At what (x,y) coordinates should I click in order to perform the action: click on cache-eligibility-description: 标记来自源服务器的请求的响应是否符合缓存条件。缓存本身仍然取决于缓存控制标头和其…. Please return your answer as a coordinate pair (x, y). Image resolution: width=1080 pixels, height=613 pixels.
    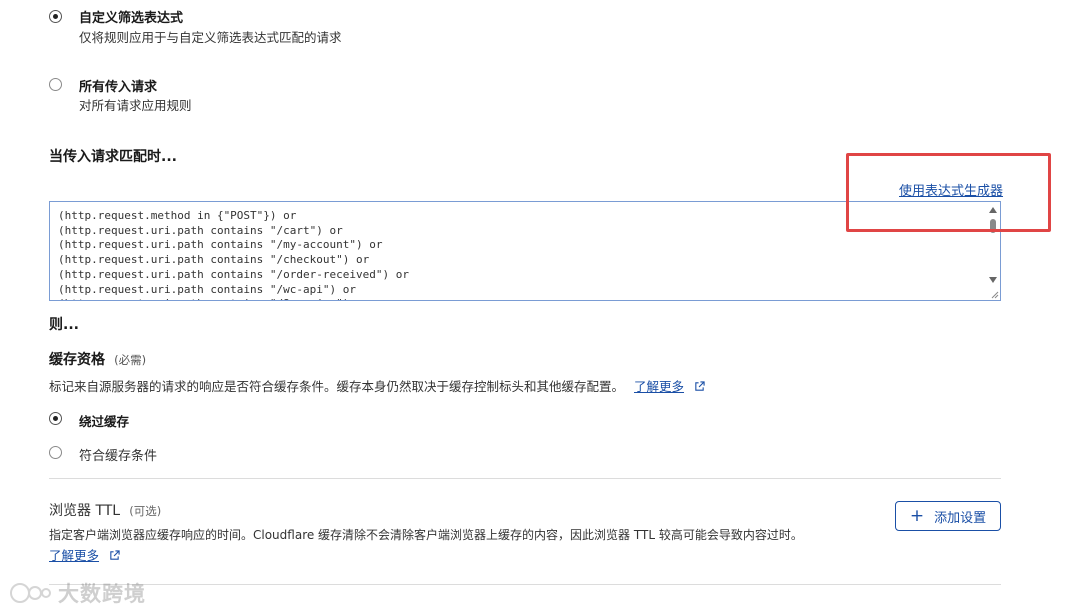
    Looking at the image, I should click on (337, 386).